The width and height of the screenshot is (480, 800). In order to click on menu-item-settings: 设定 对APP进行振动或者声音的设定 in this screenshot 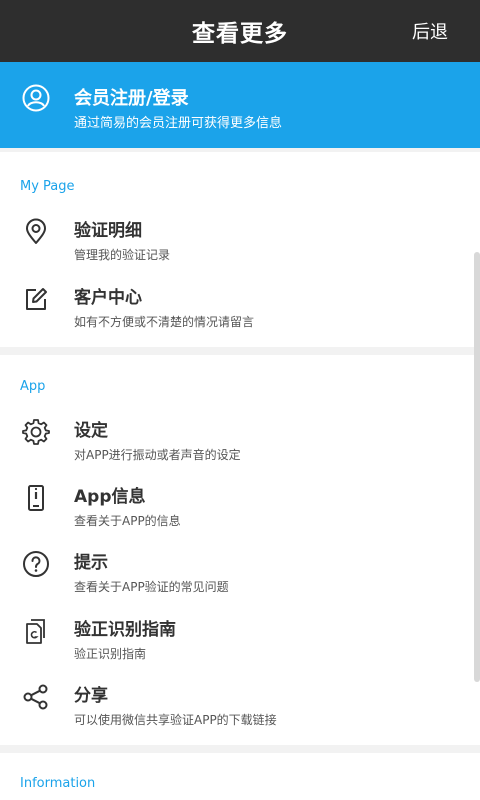, I will do `click(235, 448)`.